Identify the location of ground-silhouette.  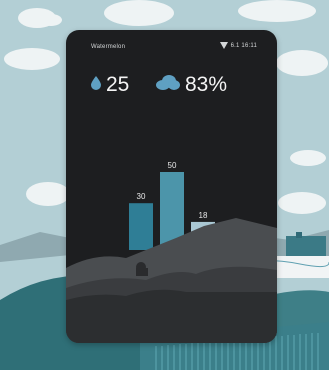
(171, 316).